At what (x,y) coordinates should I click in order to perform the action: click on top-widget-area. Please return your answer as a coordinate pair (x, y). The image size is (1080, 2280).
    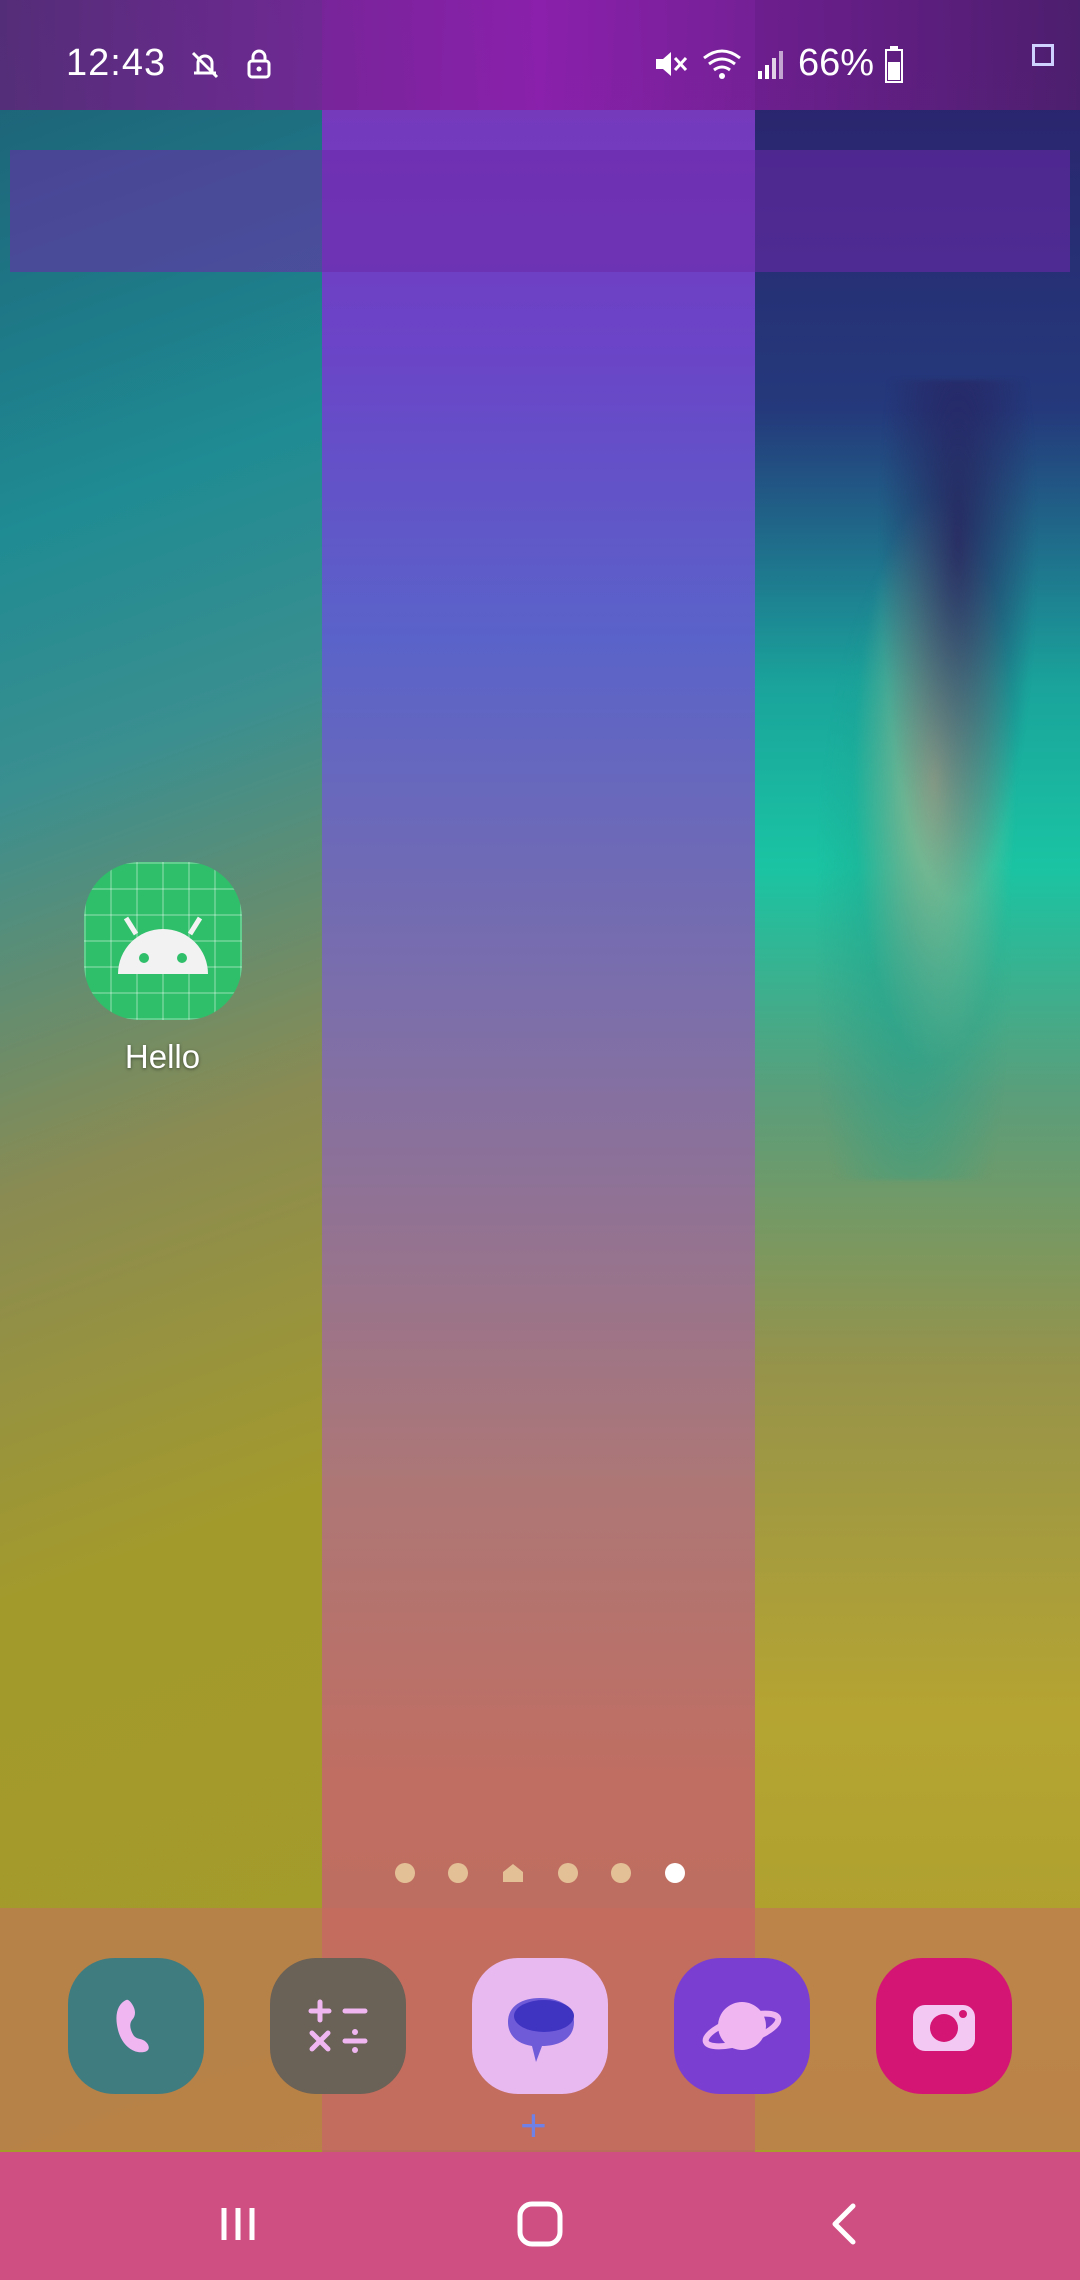
    Looking at the image, I should click on (540, 211).